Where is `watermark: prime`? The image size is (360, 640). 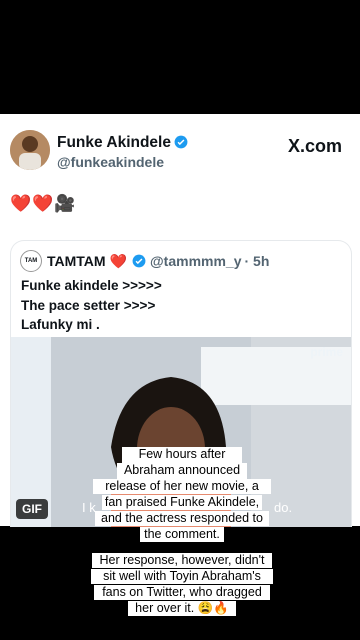
watermark: prime is located at coordinates (326, 352).